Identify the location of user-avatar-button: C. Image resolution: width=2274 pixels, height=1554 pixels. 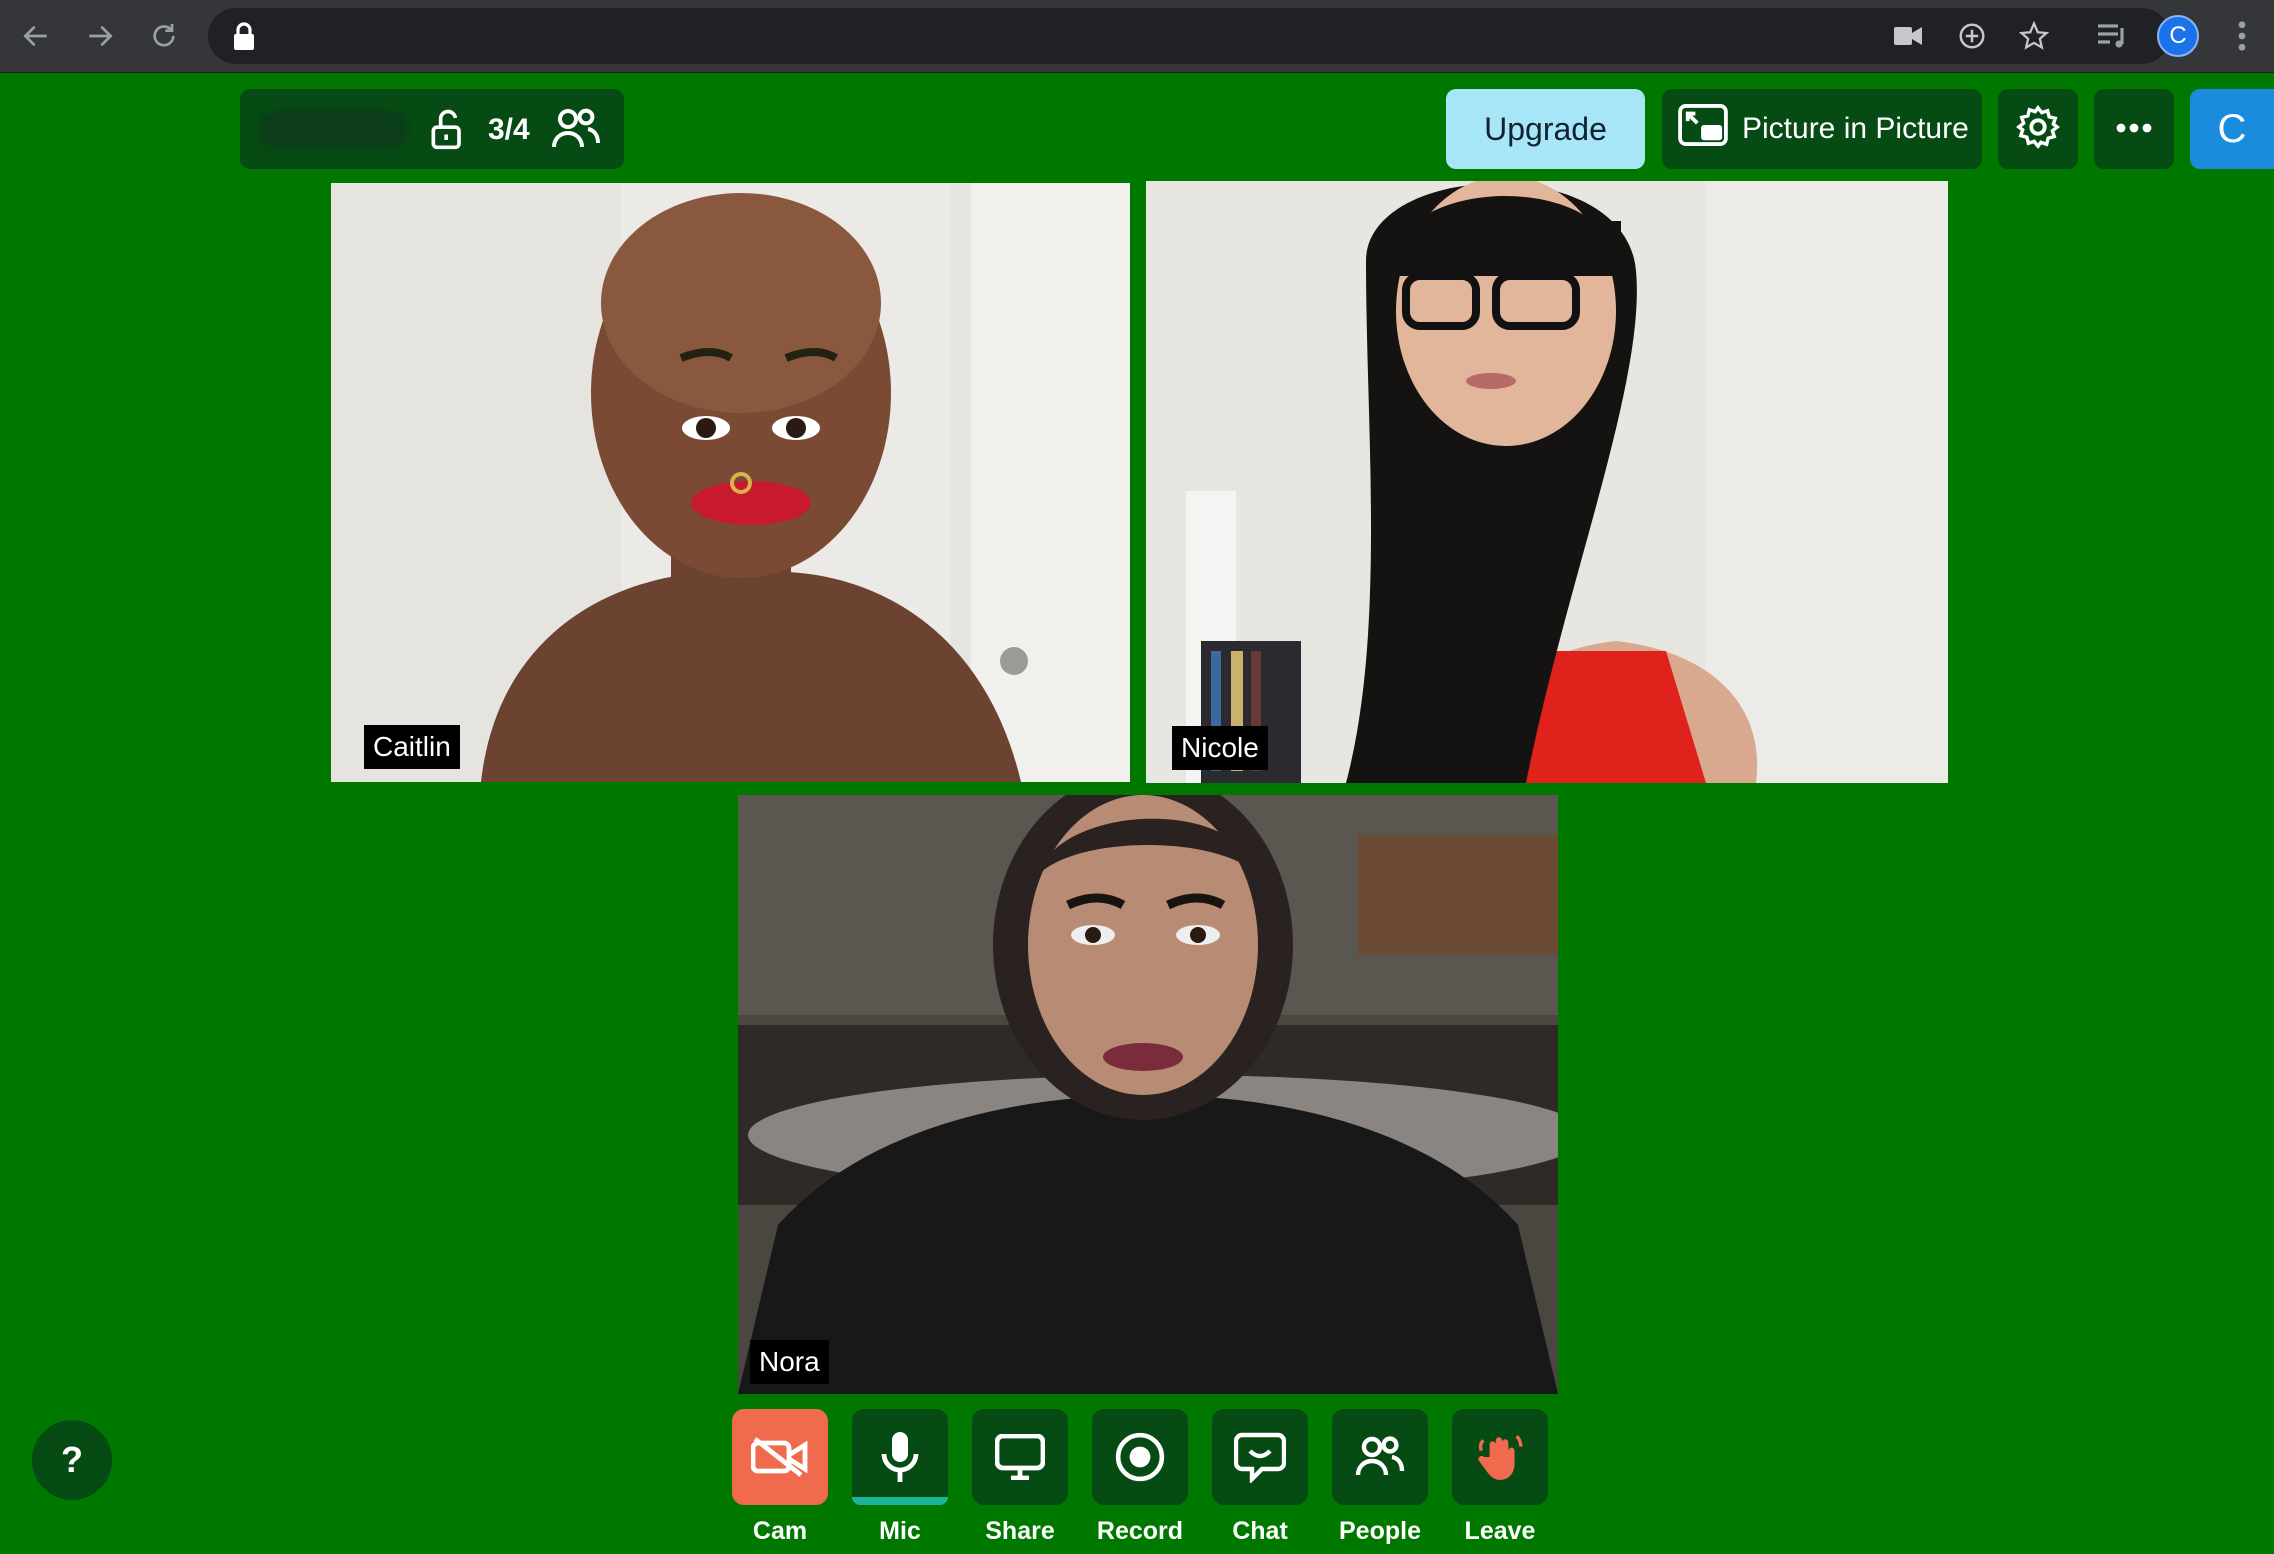
(2232, 129).